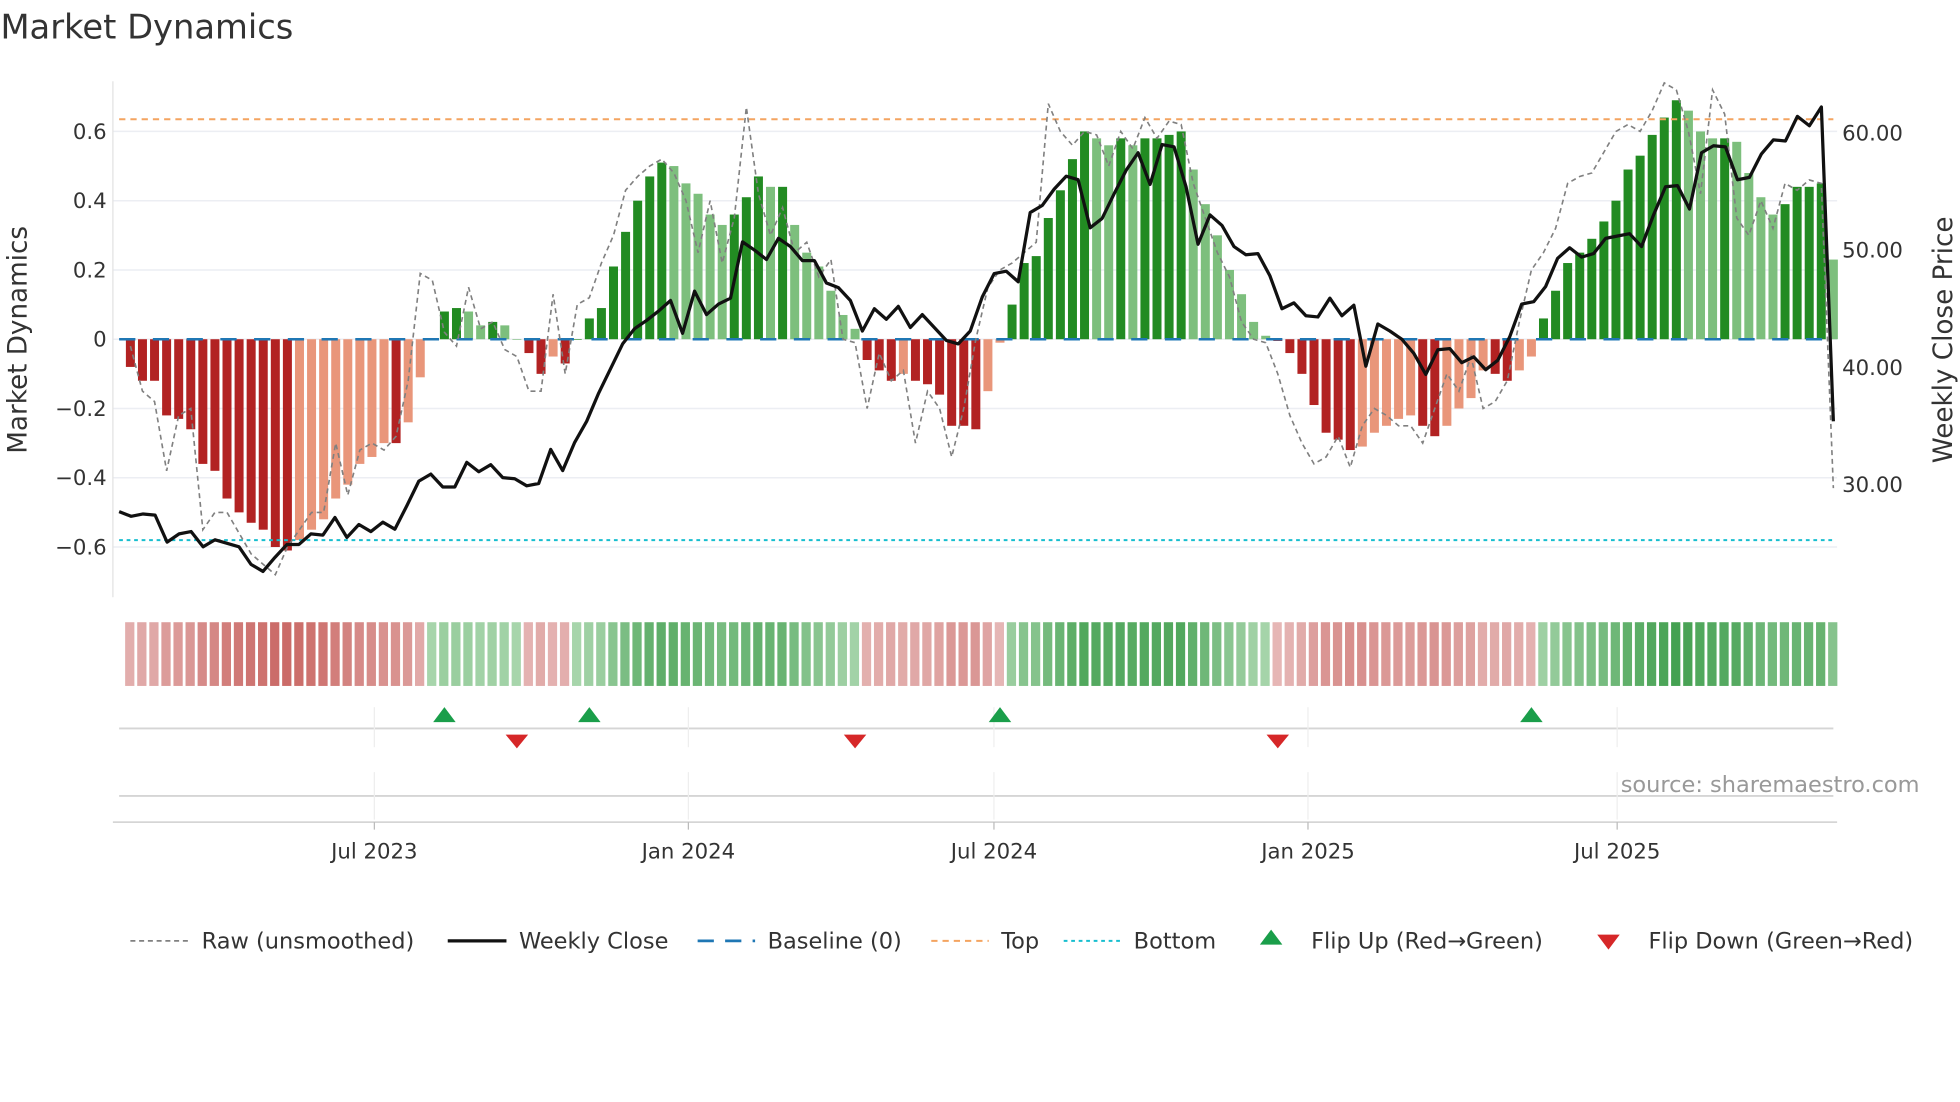  I want to click on flip-down-marker, so click(855, 741).